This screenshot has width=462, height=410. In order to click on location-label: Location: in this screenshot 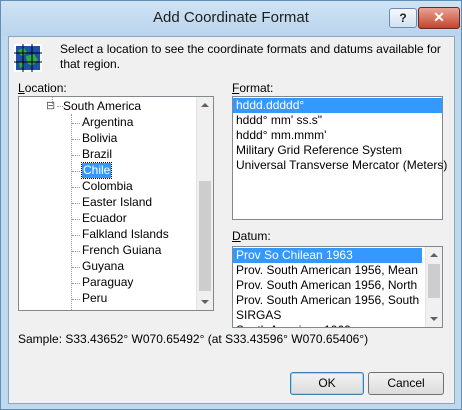, I will do `click(42, 88)`.